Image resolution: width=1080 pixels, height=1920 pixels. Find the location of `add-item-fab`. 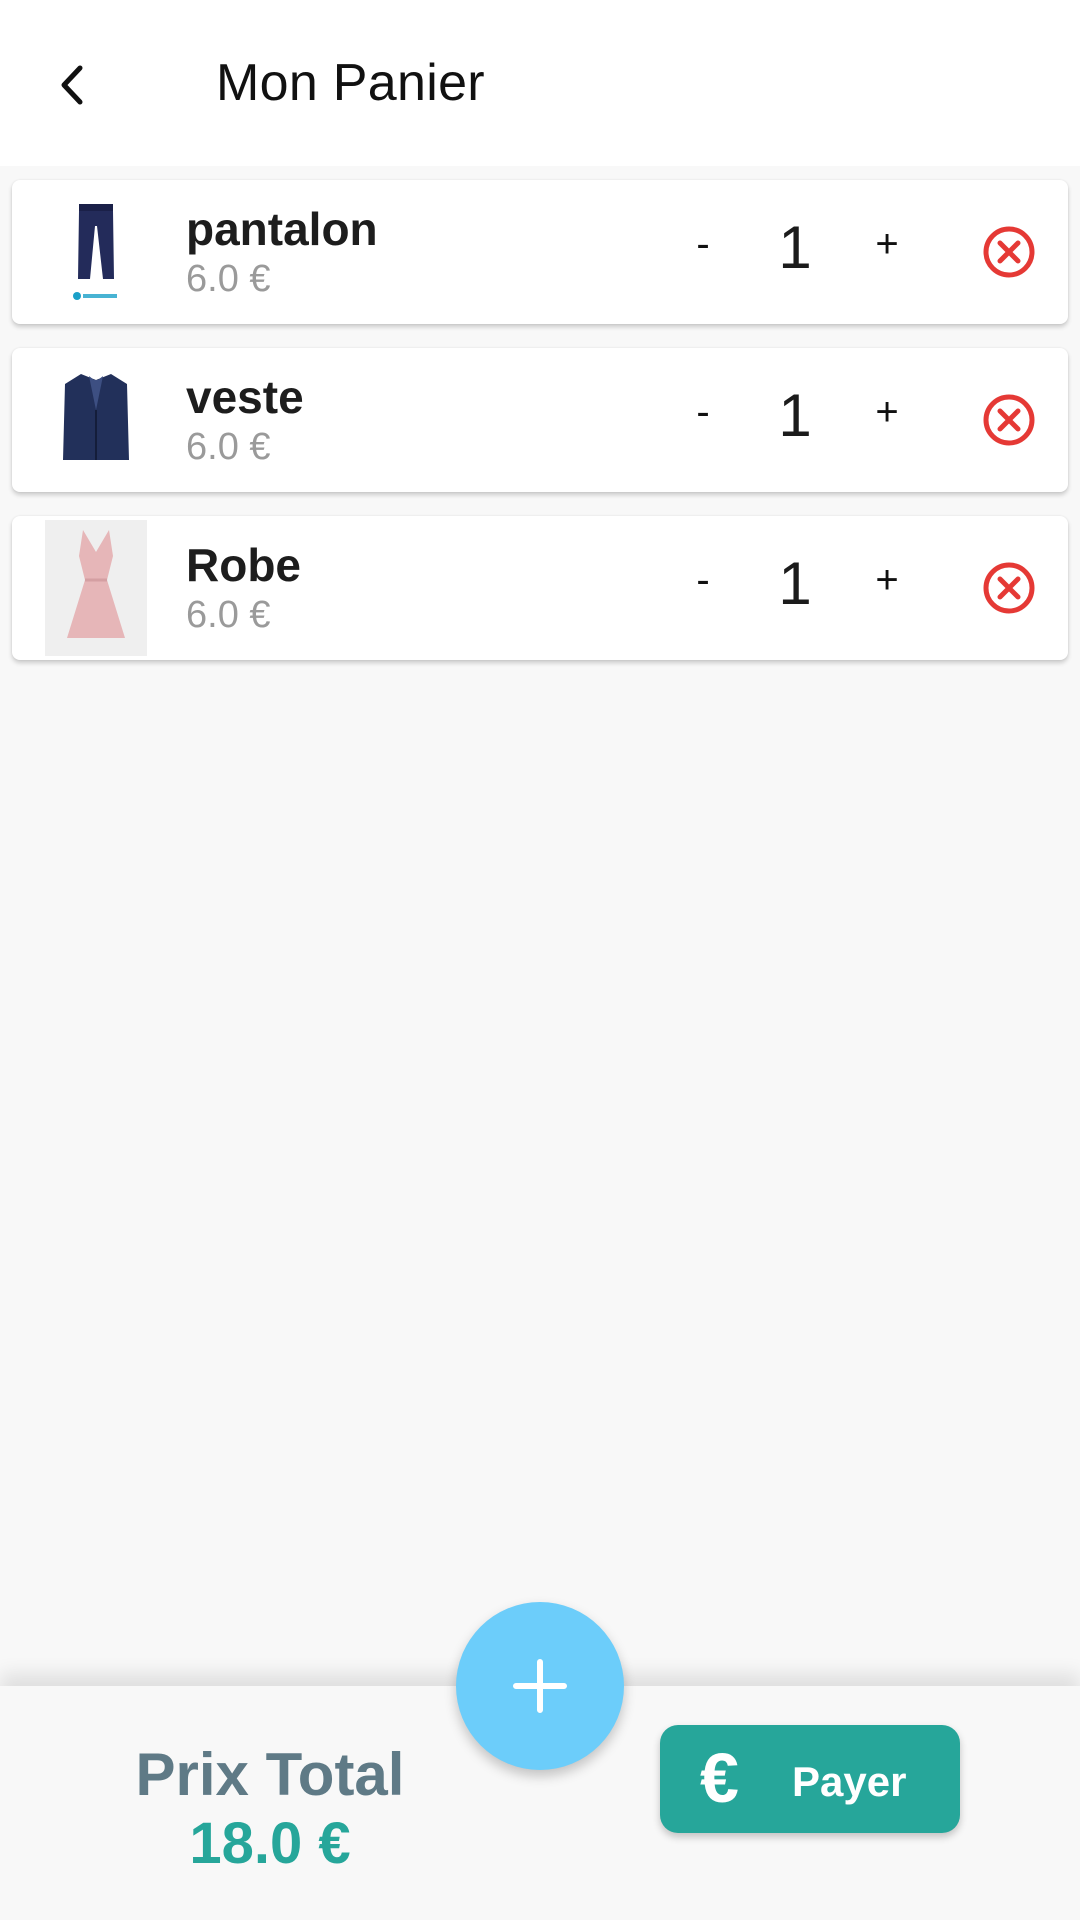

add-item-fab is located at coordinates (540, 1686).